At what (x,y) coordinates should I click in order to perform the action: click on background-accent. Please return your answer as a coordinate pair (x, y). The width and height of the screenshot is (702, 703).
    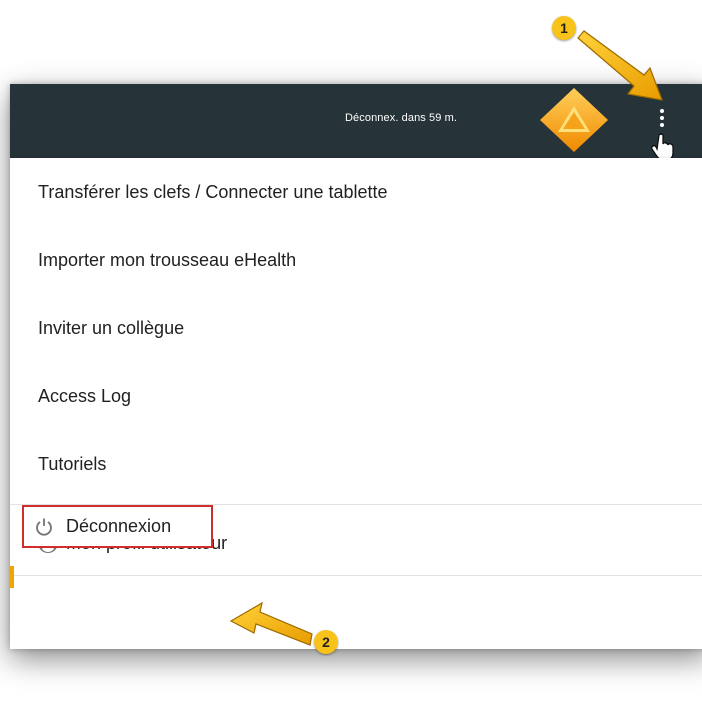
    Looking at the image, I should click on (12, 577).